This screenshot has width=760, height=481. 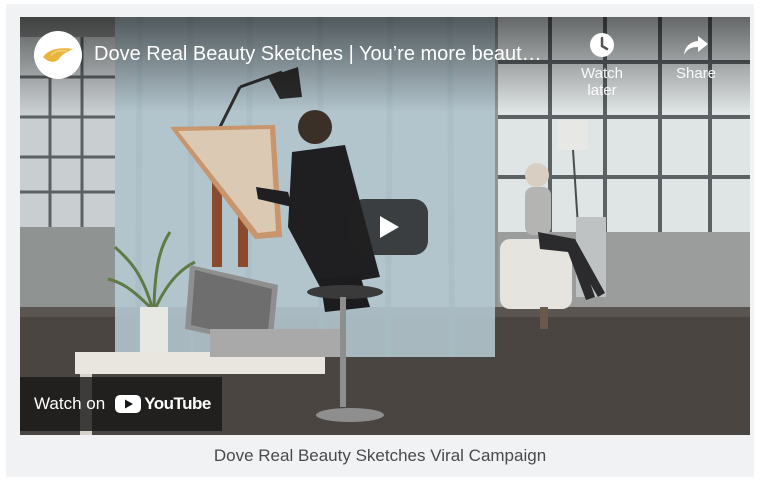 What do you see at coordinates (602, 45) in the screenshot?
I see `clock-icon` at bounding box center [602, 45].